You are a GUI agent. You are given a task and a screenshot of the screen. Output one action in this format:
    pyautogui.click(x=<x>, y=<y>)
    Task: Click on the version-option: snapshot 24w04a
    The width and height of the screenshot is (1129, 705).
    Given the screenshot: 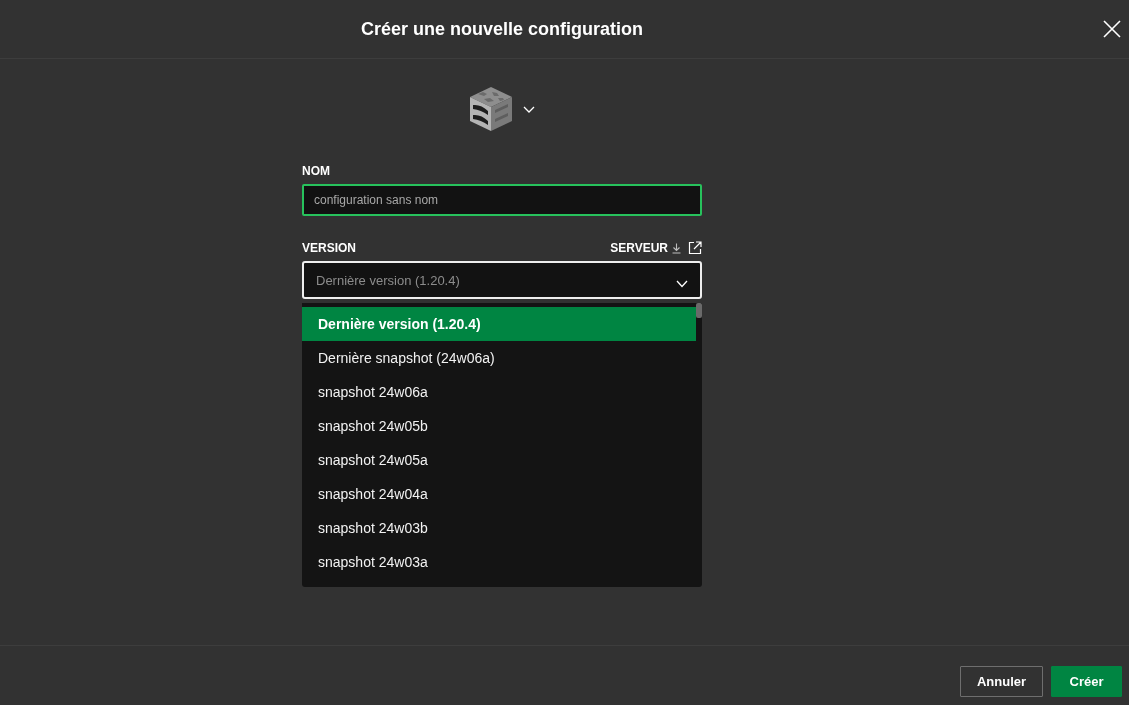 What is the action you would take?
    pyautogui.click(x=499, y=494)
    